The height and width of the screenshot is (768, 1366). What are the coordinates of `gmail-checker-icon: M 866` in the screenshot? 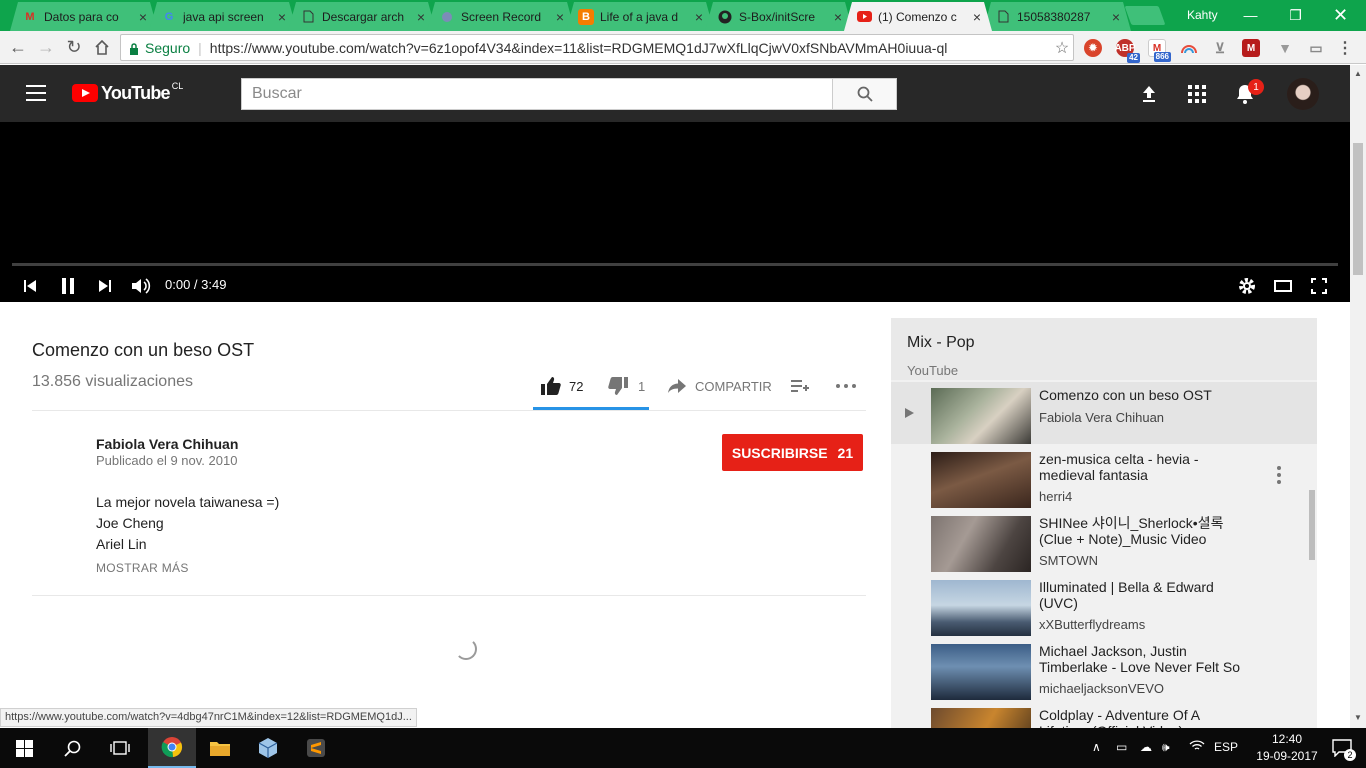 It's located at (1159, 50).